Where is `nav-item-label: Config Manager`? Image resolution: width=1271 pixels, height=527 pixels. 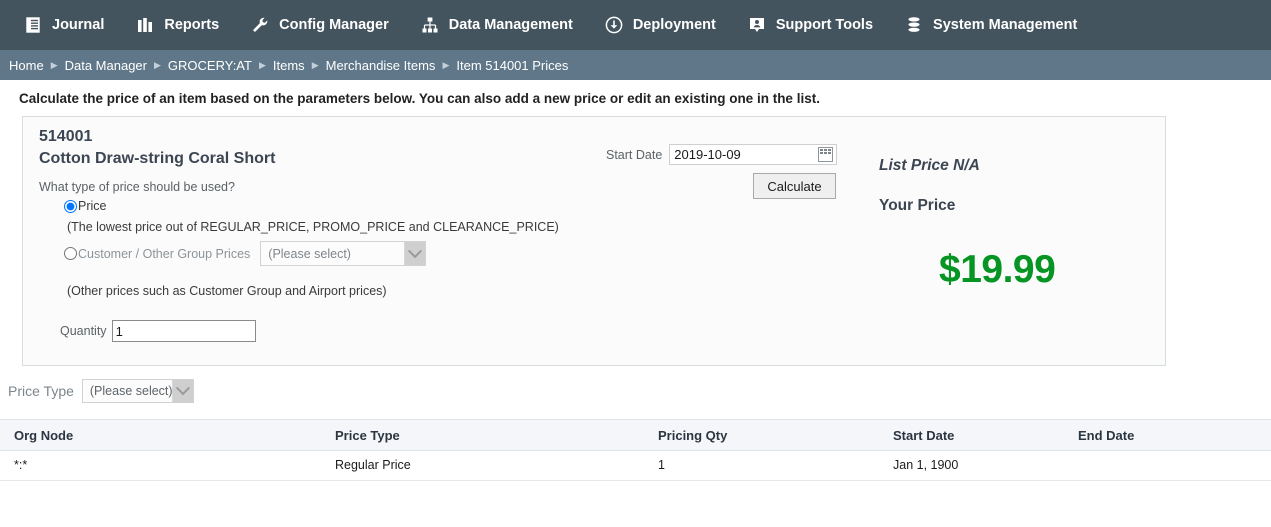 nav-item-label: Config Manager is located at coordinates (334, 25).